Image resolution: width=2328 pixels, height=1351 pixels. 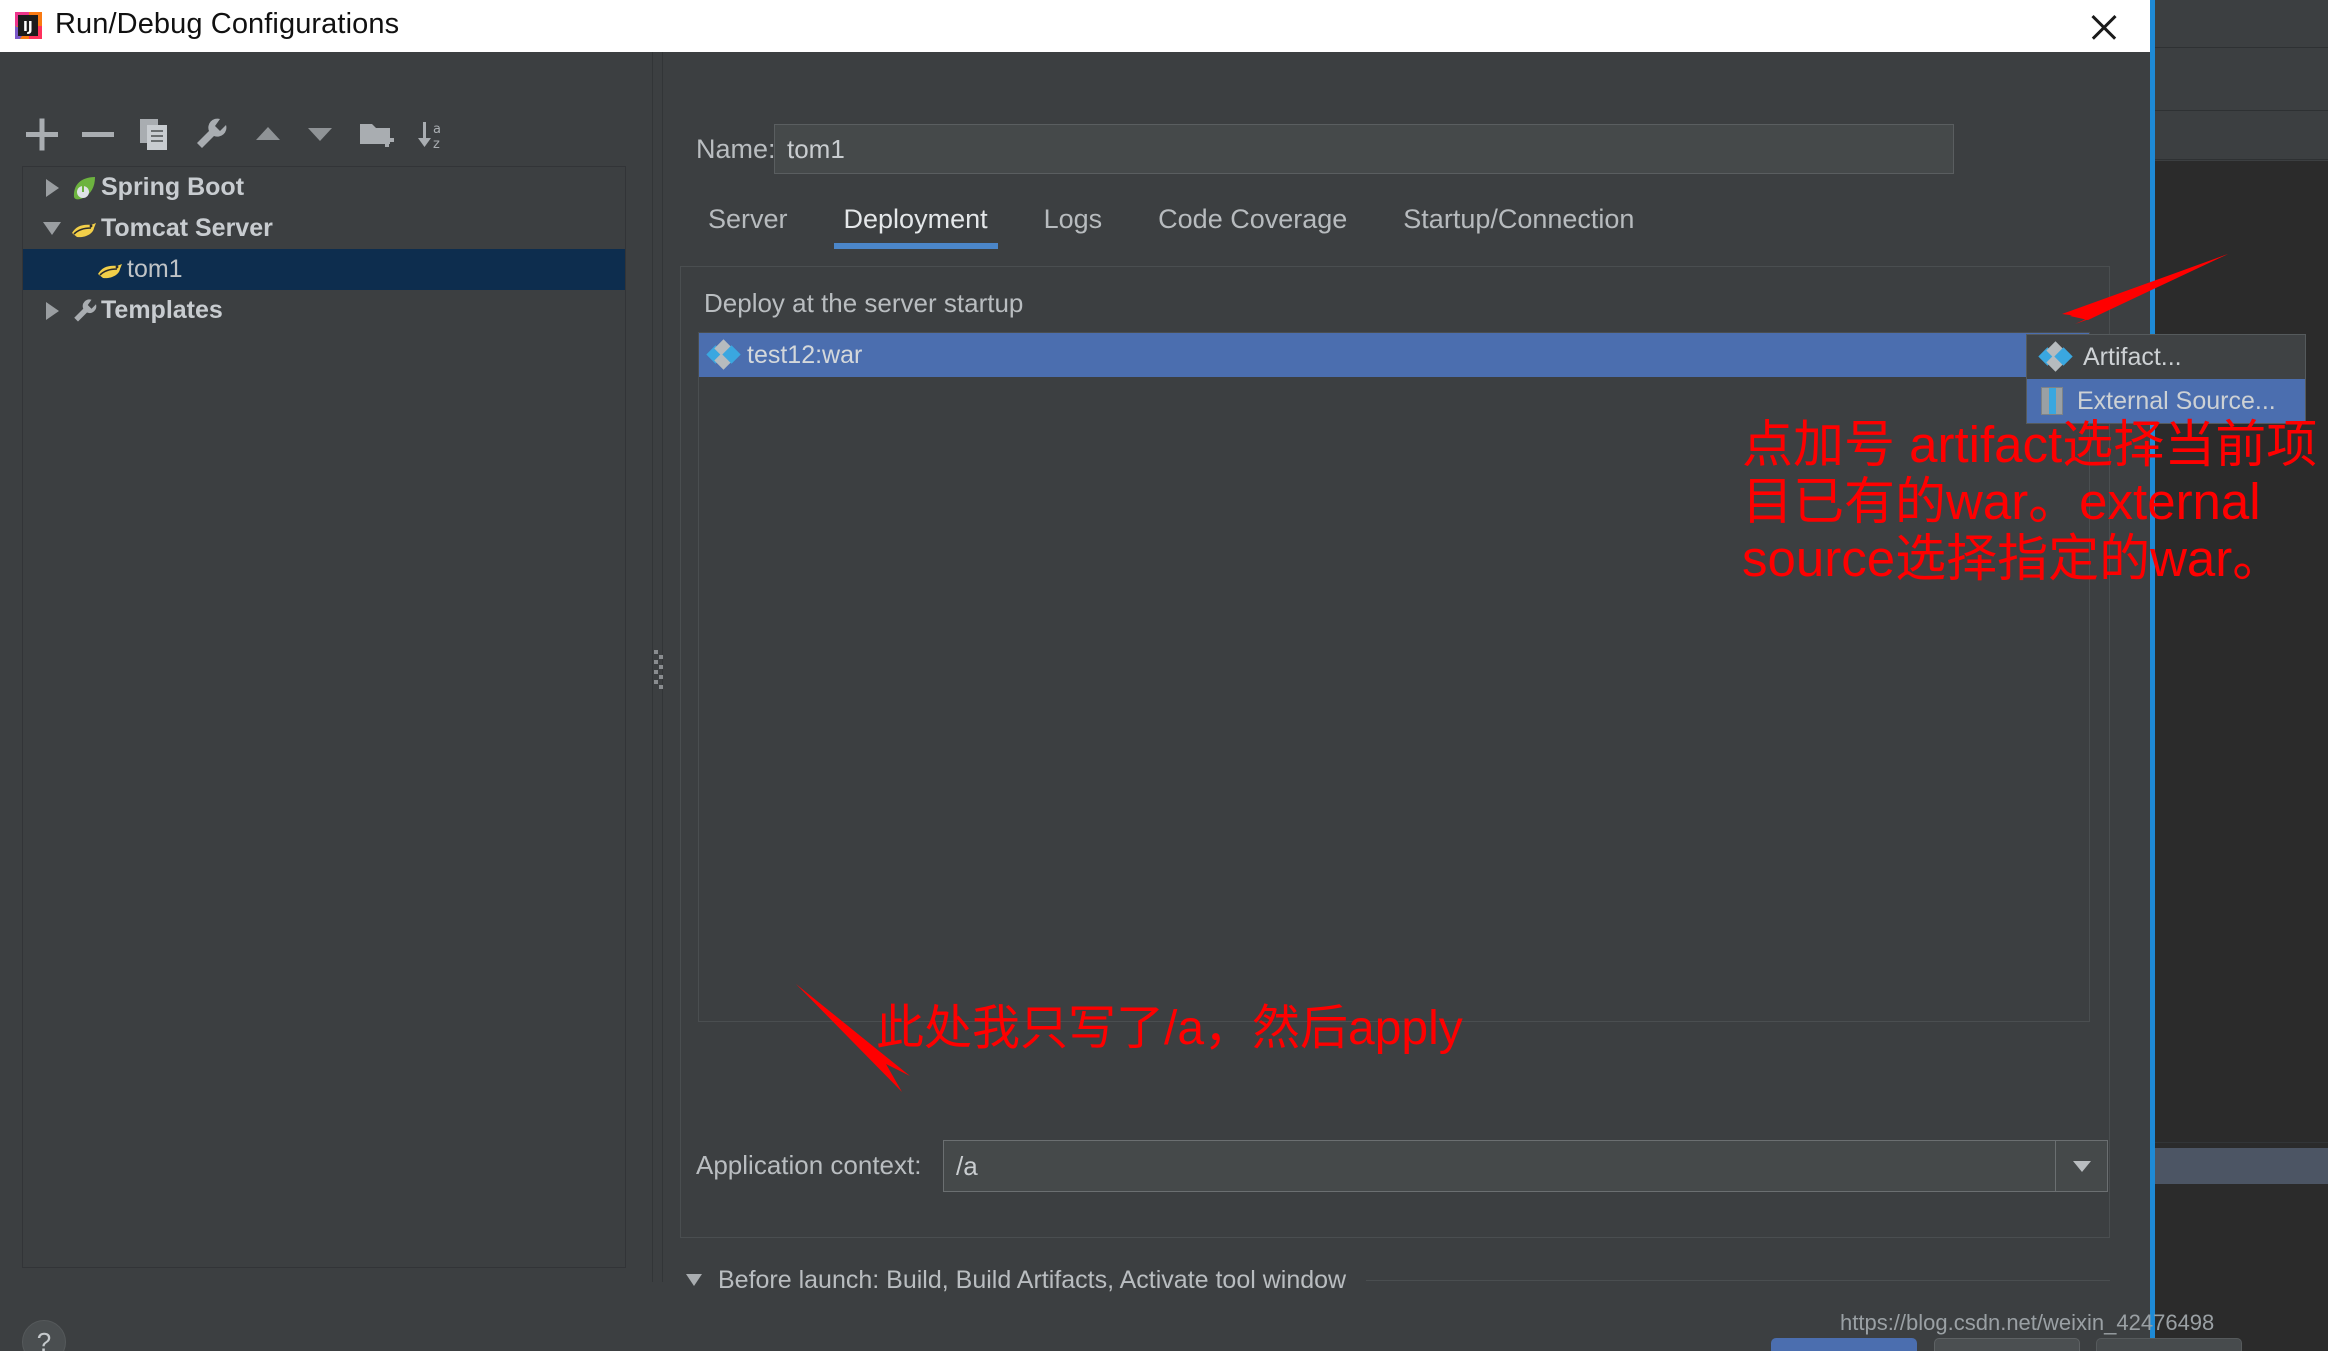 I want to click on tab-code-coverage: Code Coverage, so click(x=1252, y=217).